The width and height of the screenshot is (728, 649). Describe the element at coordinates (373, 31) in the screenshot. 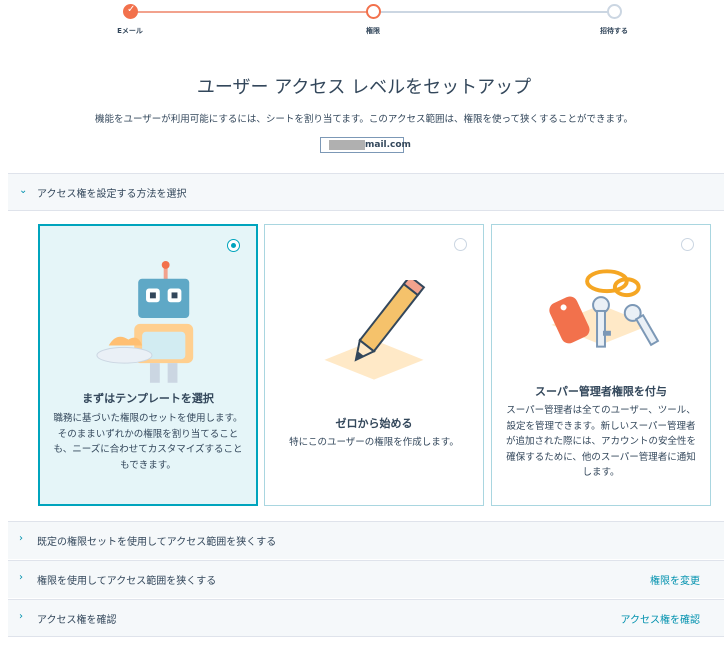

I see `step-label-permissions: 権限` at that location.